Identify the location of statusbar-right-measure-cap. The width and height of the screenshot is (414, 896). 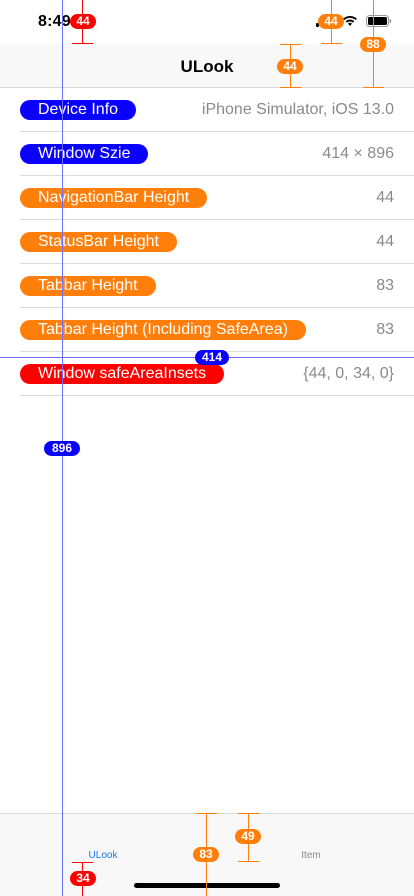
(331, 43).